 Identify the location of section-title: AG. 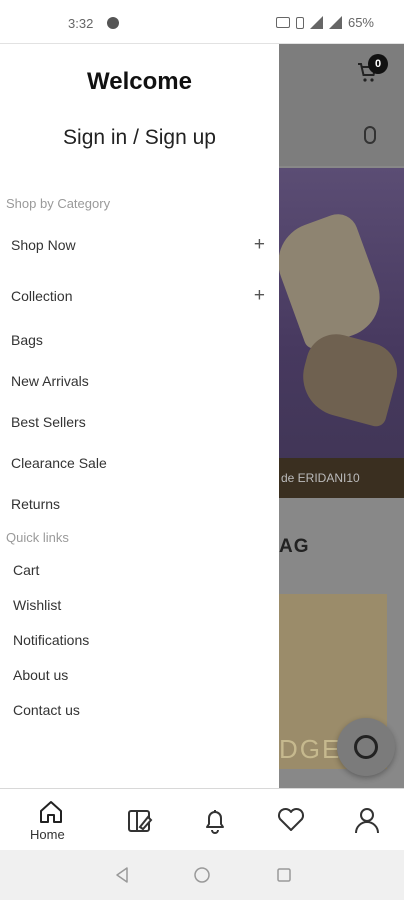
(294, 546).